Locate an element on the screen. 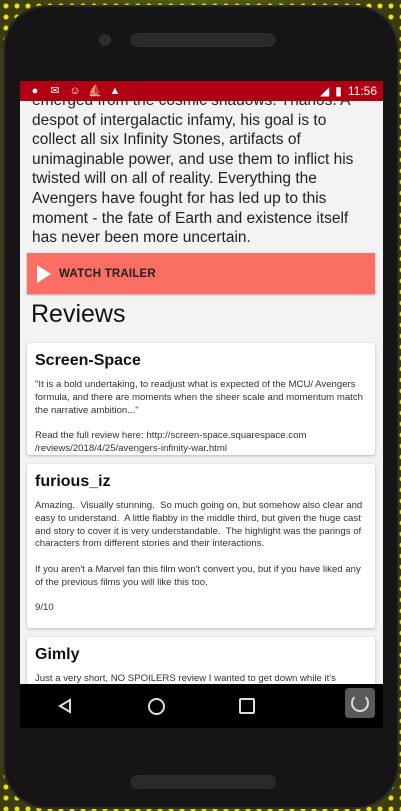 The image size is (401, 811). rotate-button is located at coordinates (360, 703).